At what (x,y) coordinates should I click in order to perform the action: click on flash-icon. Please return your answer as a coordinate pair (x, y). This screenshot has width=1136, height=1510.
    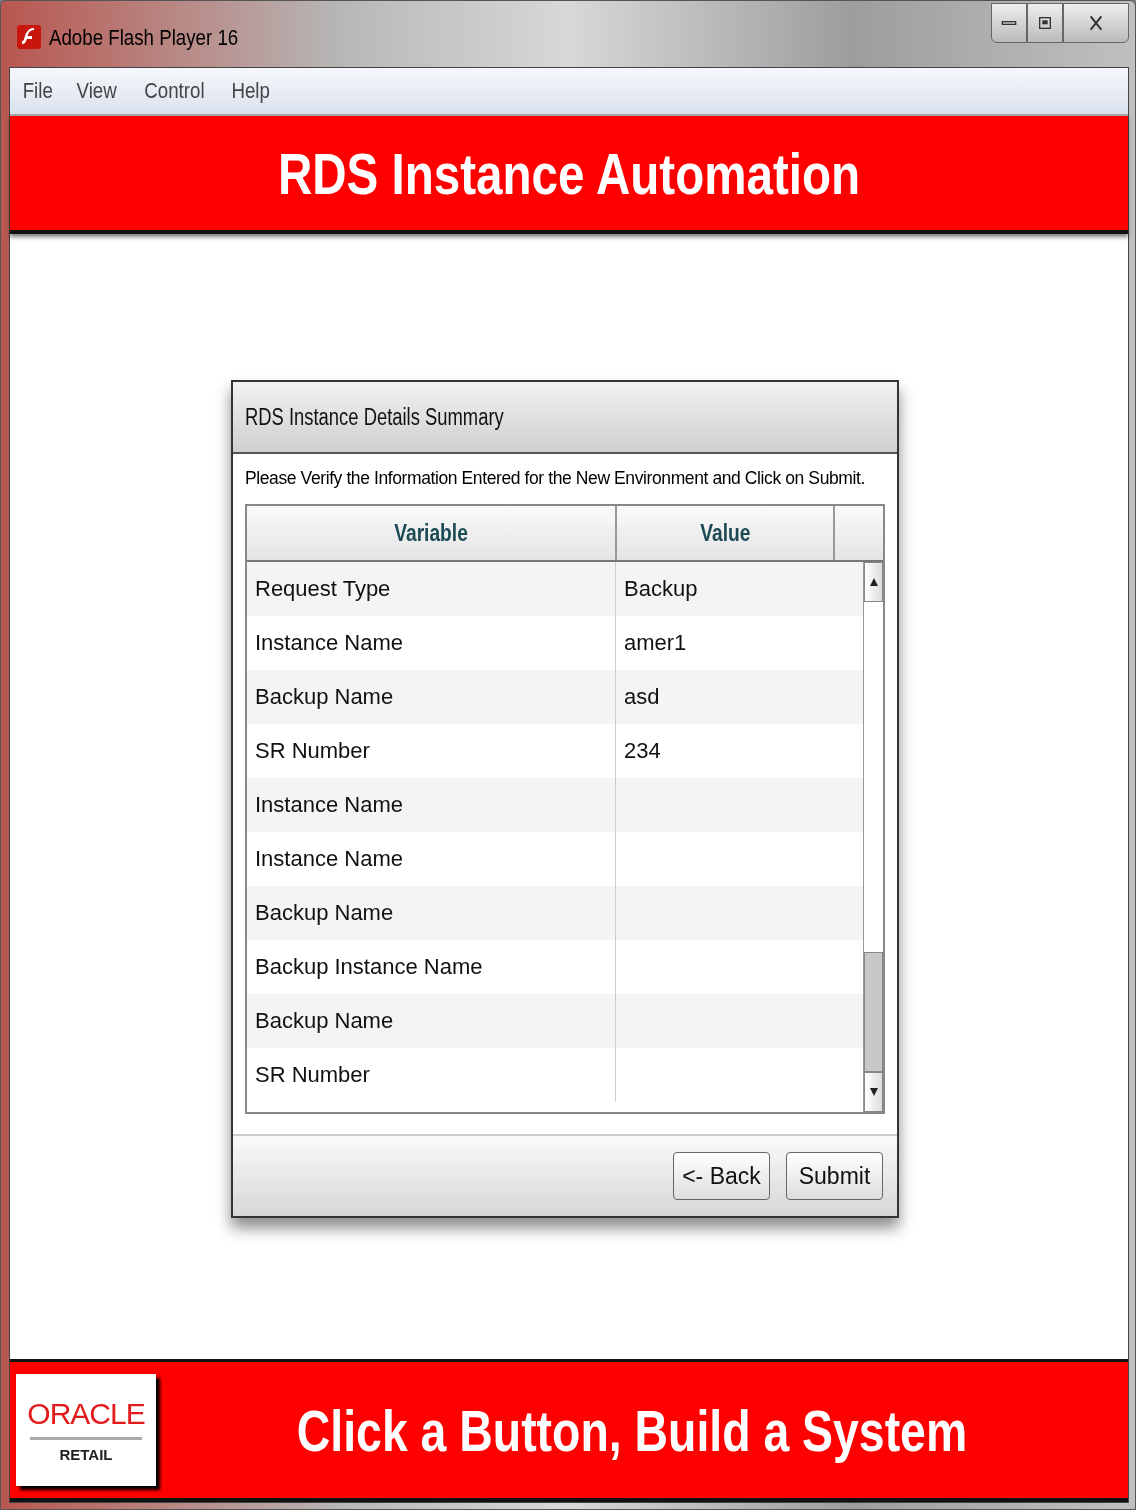
    Looking at the image, I should click on (29, 37).